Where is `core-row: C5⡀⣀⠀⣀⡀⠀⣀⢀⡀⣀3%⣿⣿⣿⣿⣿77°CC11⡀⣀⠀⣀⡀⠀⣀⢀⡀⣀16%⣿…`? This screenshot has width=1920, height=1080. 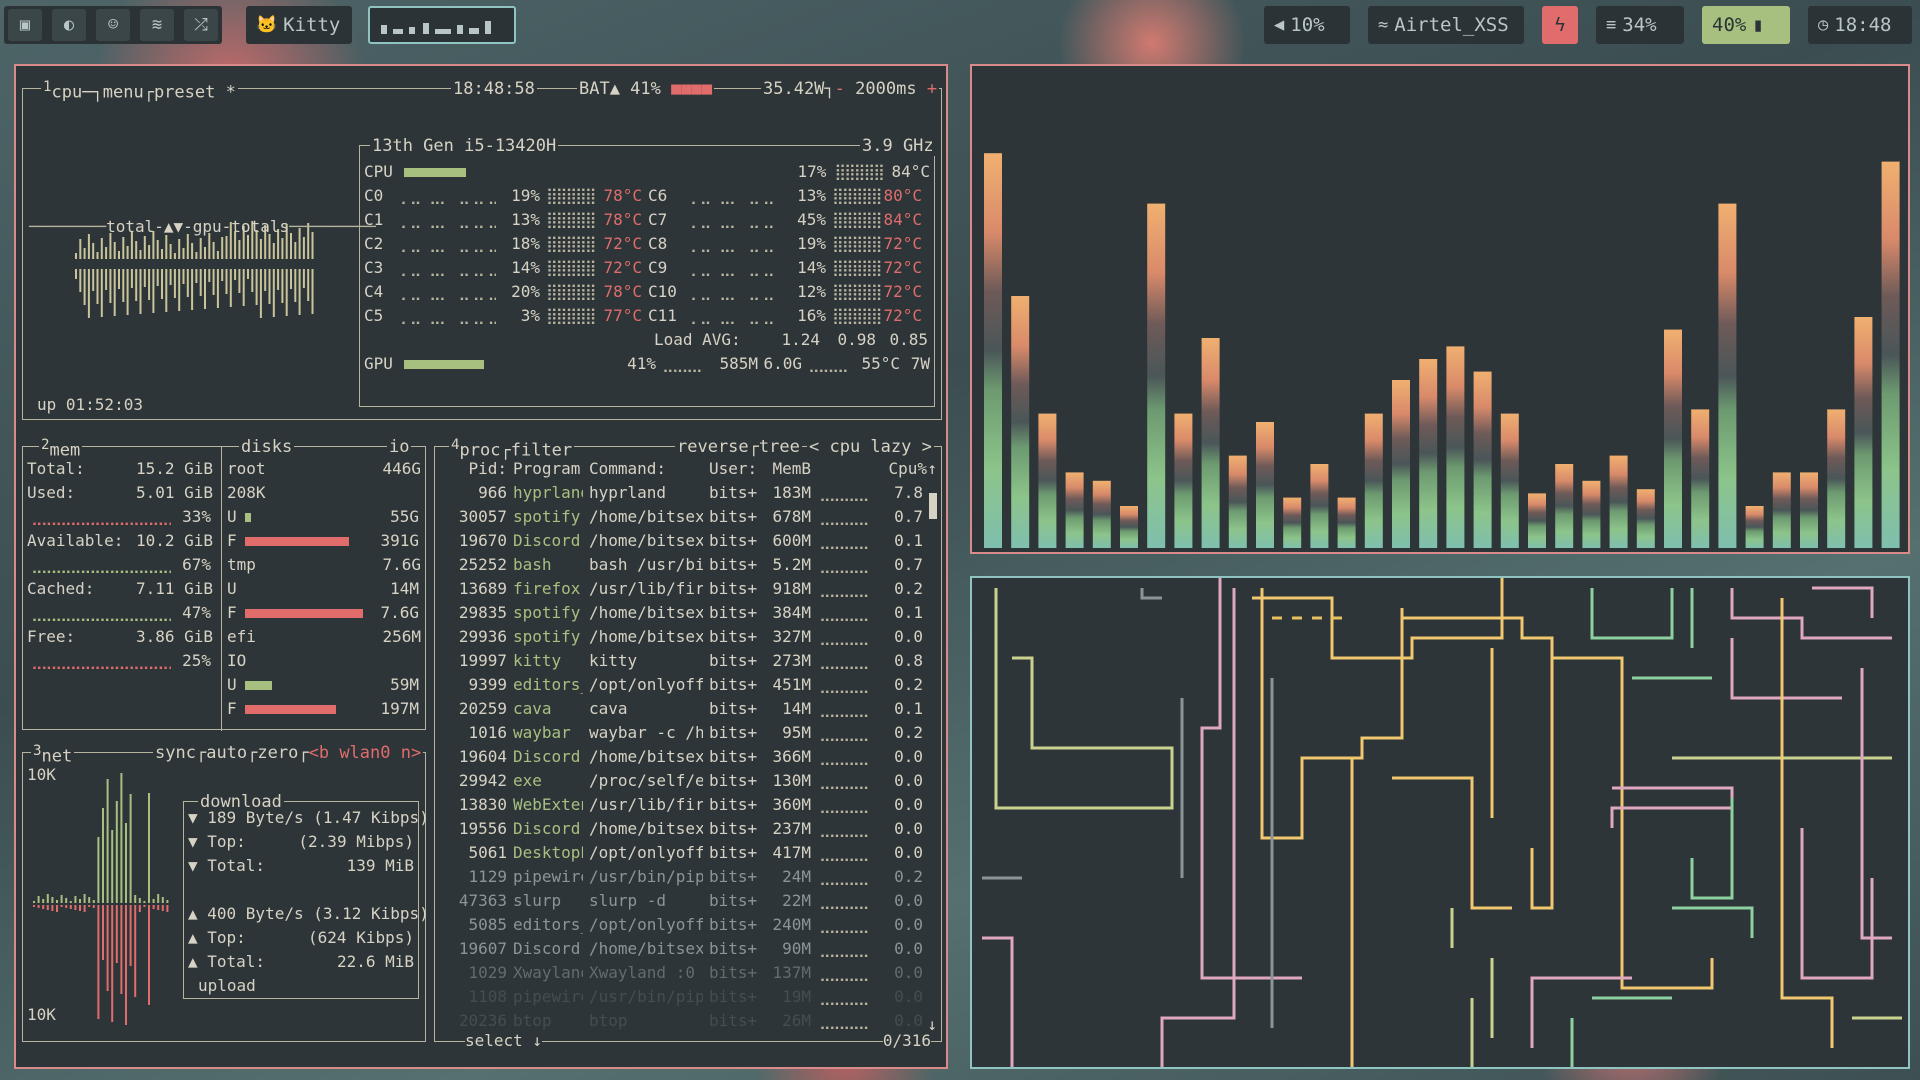 core-row: C5⡀⣀⠀⣀⡀⠀⣀⢀⡀⣀3%⣿⣿⣿⣿⣿77°CC11⡀⣀⠀⣀⡀⠀⣀⢀⡀⣀16%⣿… is located at coordinates (643, 315).